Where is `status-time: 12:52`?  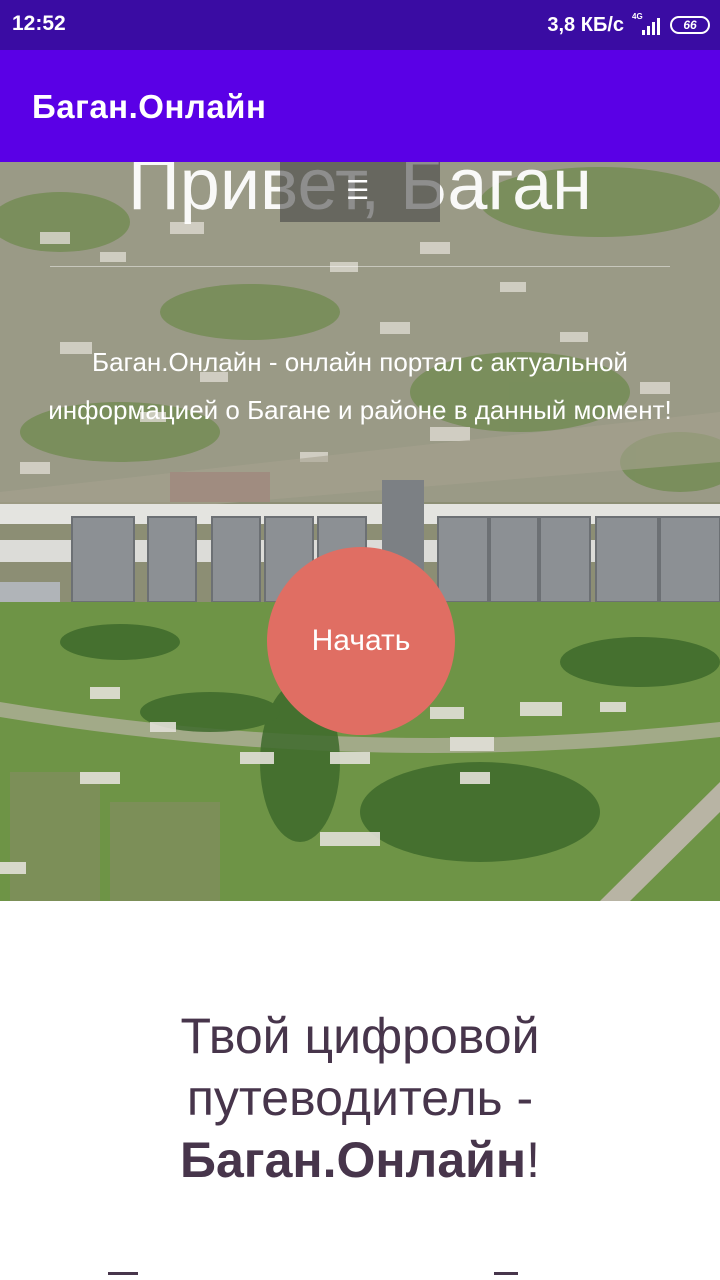 status-time: 12:52 is located at coordinates (39, 23).